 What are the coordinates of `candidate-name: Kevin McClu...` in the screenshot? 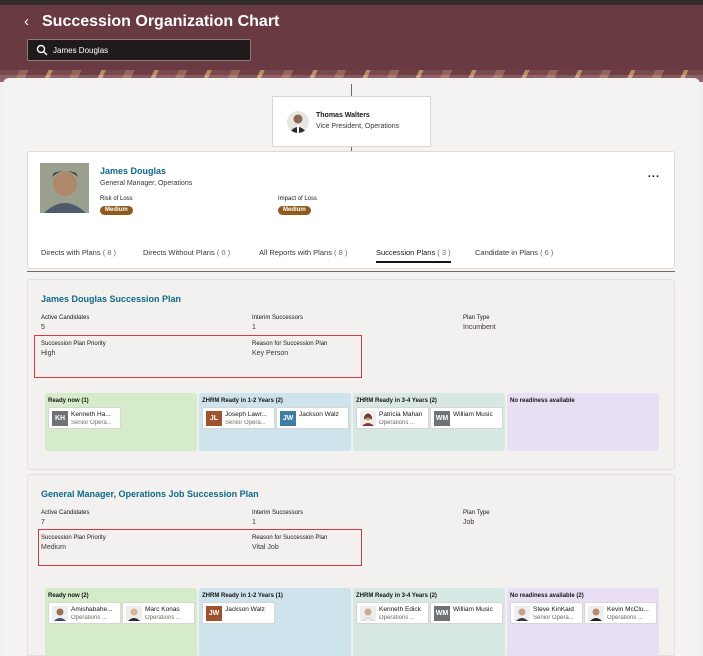 It's located at (628, 609).